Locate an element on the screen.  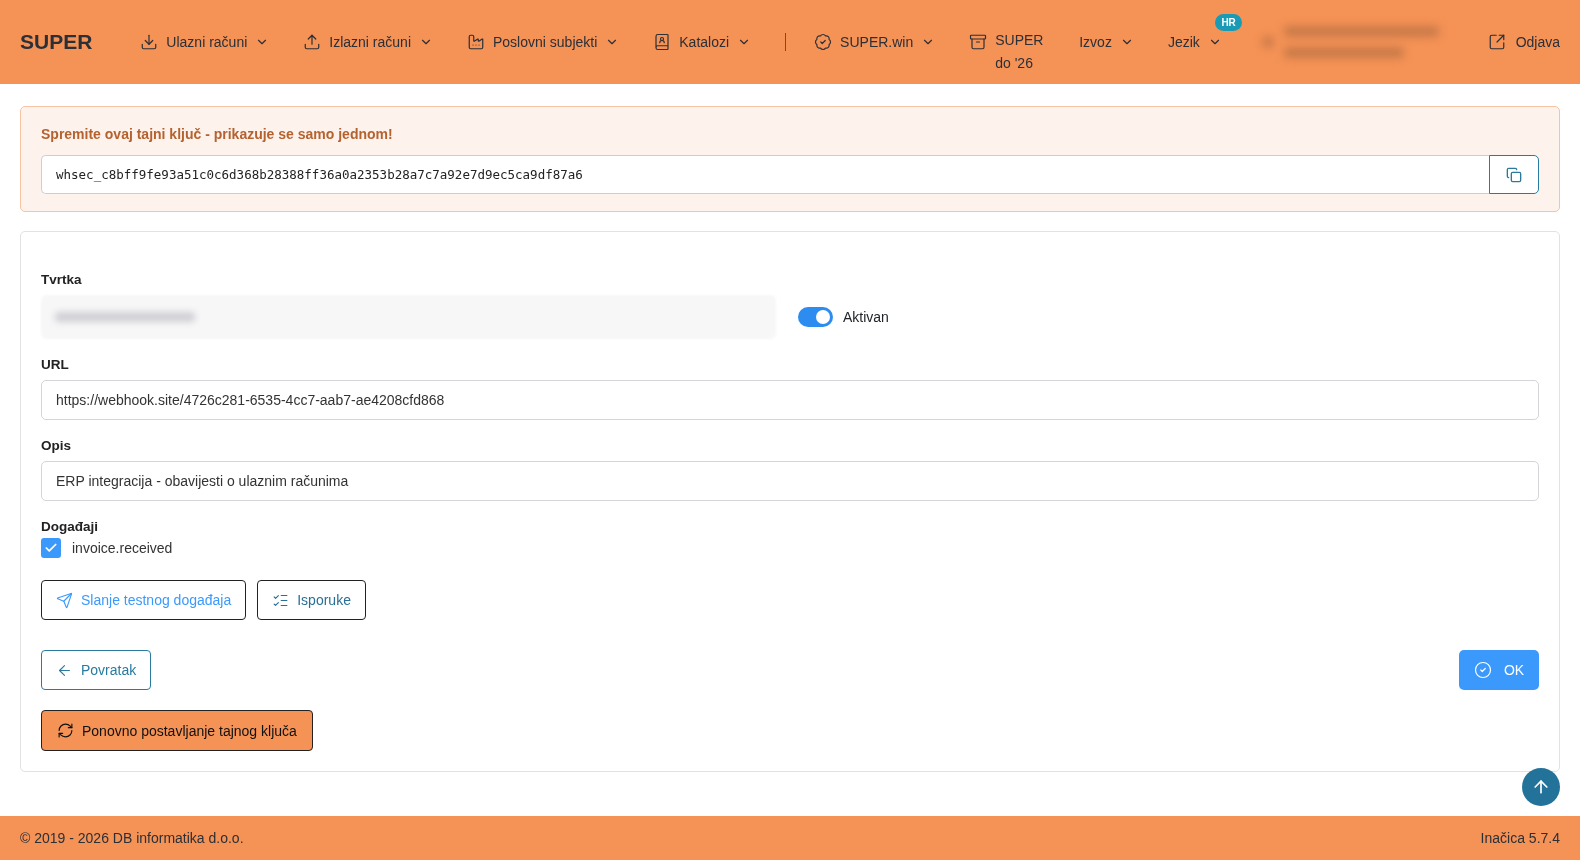
contact-book-icon is located at coordinates (662, 42).